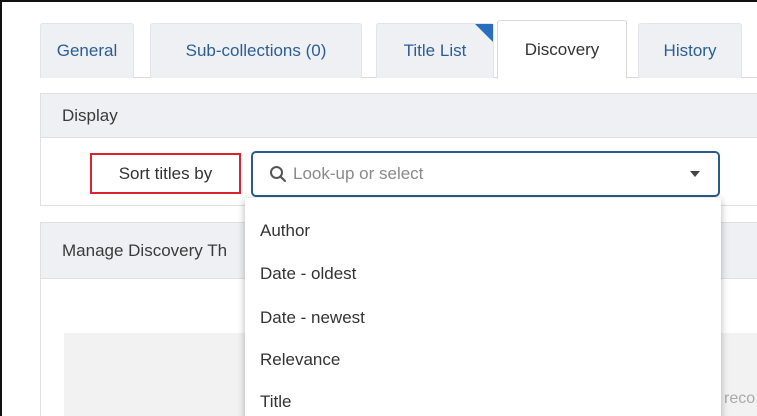 The width and height of the screenshot is (757, 416). I want to click on tab-label: Title List, so click(435, 50).